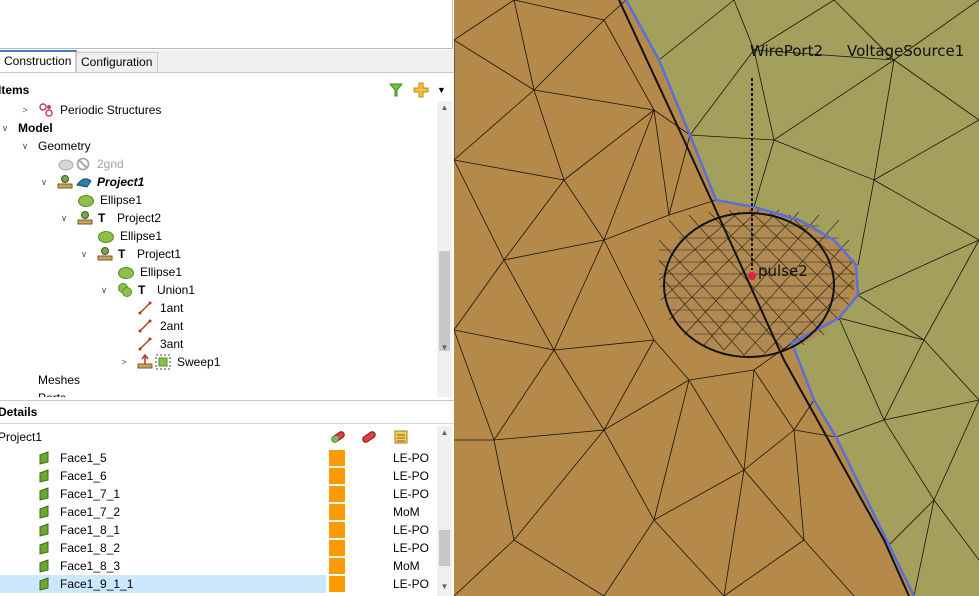 The image size is (979, 596). What do you see at coordinates (227, 90) in the screenshot?
I see `items-header: Items ▼` at bounding box center [227, 90].